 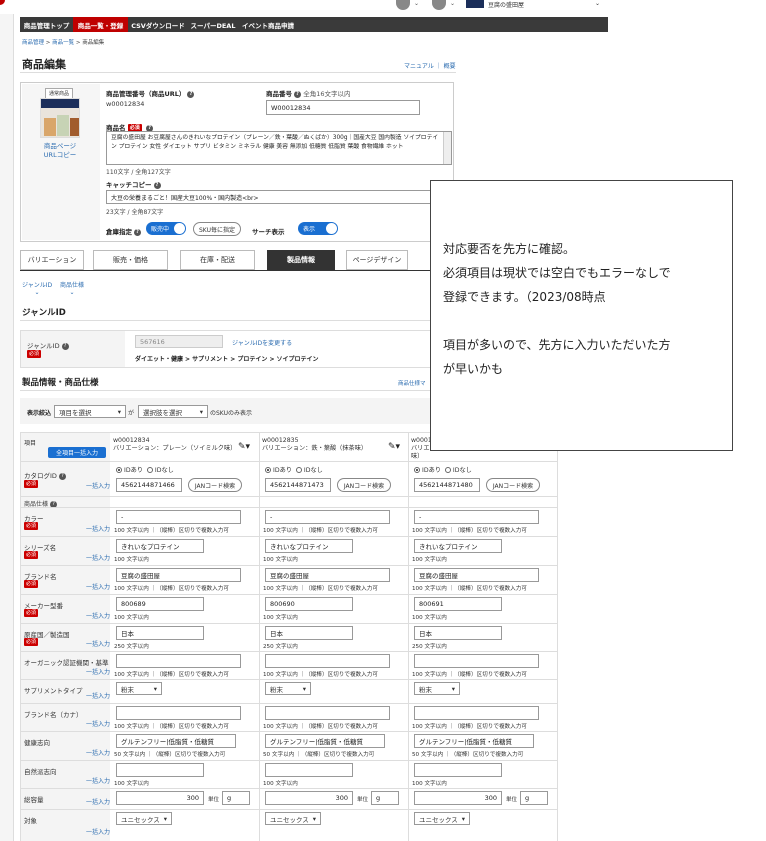 What do you see at coordinates (447, 485) in the screenshot?
I see `jan-input: 4562144871480` at bounding box center [447, 485].